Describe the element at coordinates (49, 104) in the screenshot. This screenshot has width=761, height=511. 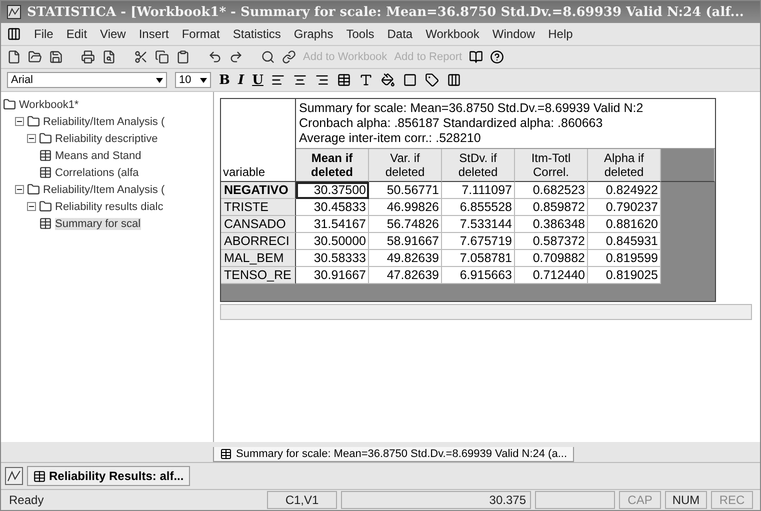
I see `tree-item: Workbook1*` at that location.